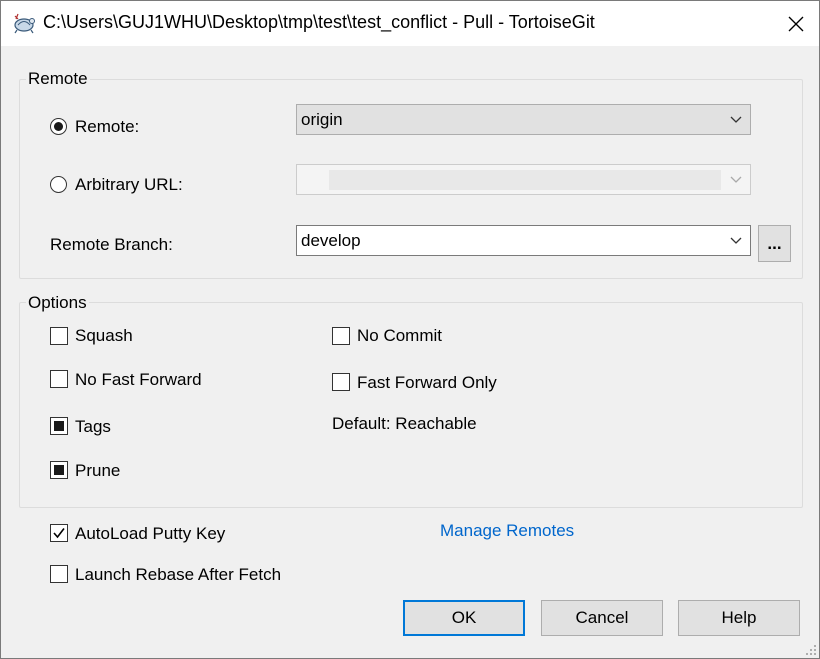 The width and height of the screenshot is (820, 659). Describe the element at coordinates (400, 335) in the screenshot. I see `no-commit-label: No Commit` at that location.